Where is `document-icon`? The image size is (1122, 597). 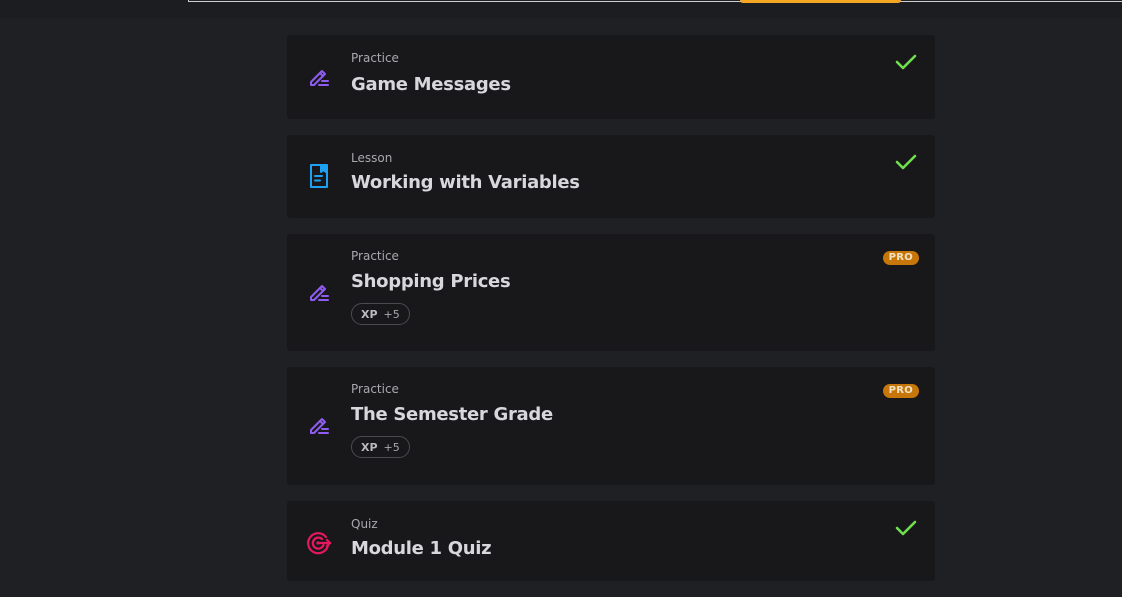 document-icon is located at coordinates (319, 176).